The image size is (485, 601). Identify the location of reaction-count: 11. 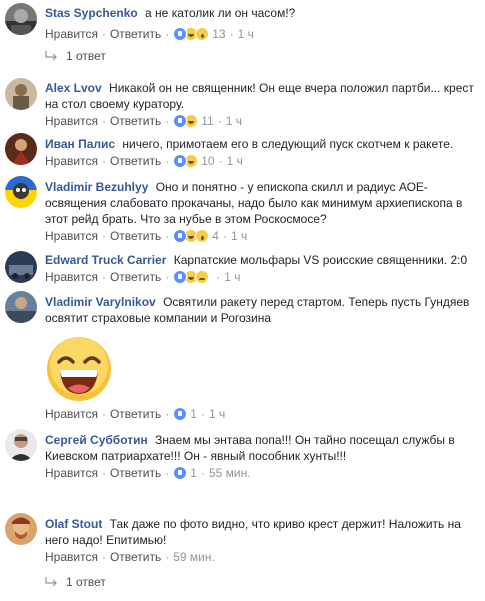
(207, 121).